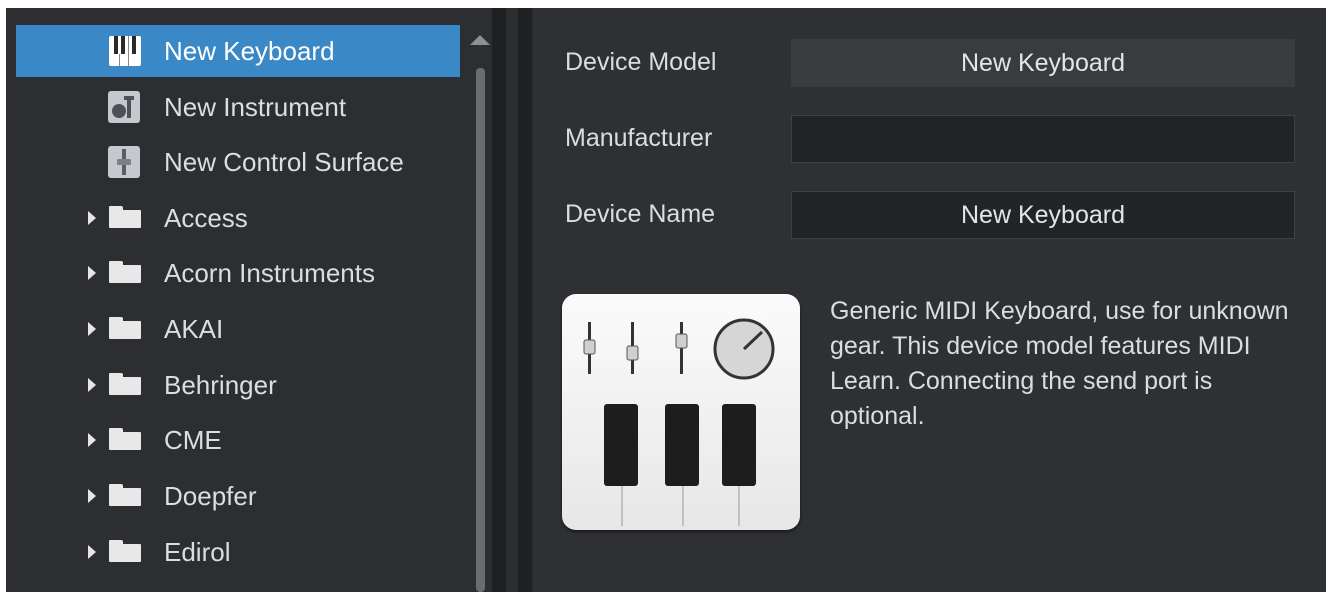 The height and width of the screenshot is (592, 1332). I want to click on tree-item-label: New Control Surface, so click(284, 162).